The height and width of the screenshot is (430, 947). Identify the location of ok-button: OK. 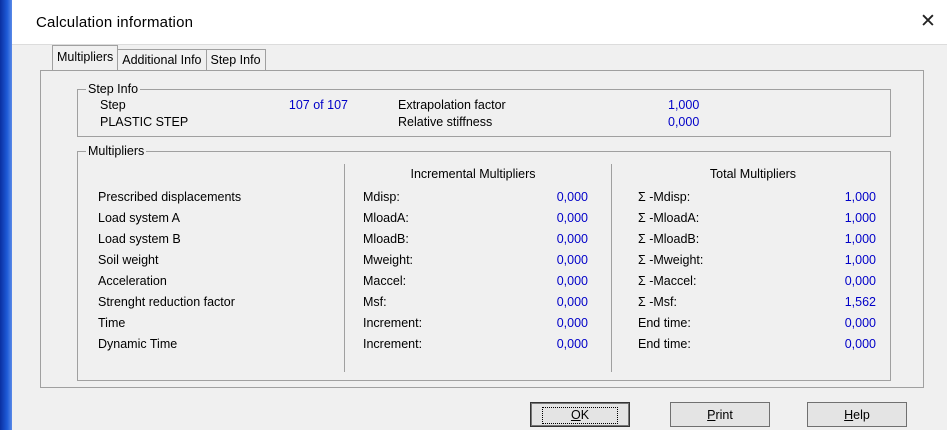
(580, 414).